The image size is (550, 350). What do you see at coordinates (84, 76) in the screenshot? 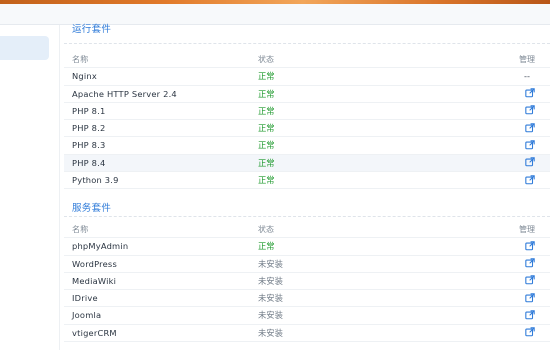
I see `package-name: Nginx` at bounding box center [84, 76].